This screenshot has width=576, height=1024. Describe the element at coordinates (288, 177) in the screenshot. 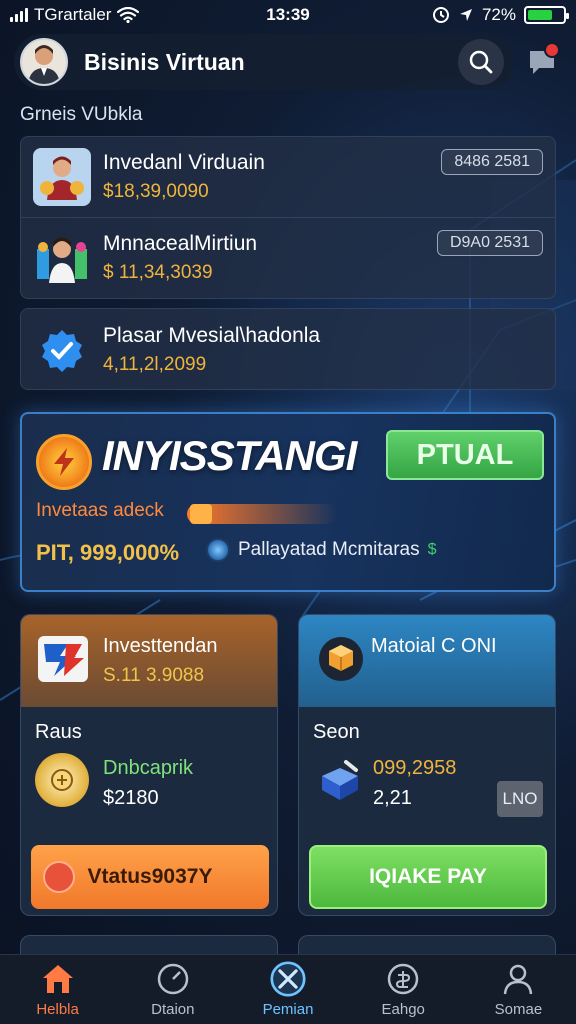

I see `list-item: Invedanl Virduain $18,39,0090 8486 2581` at that location.